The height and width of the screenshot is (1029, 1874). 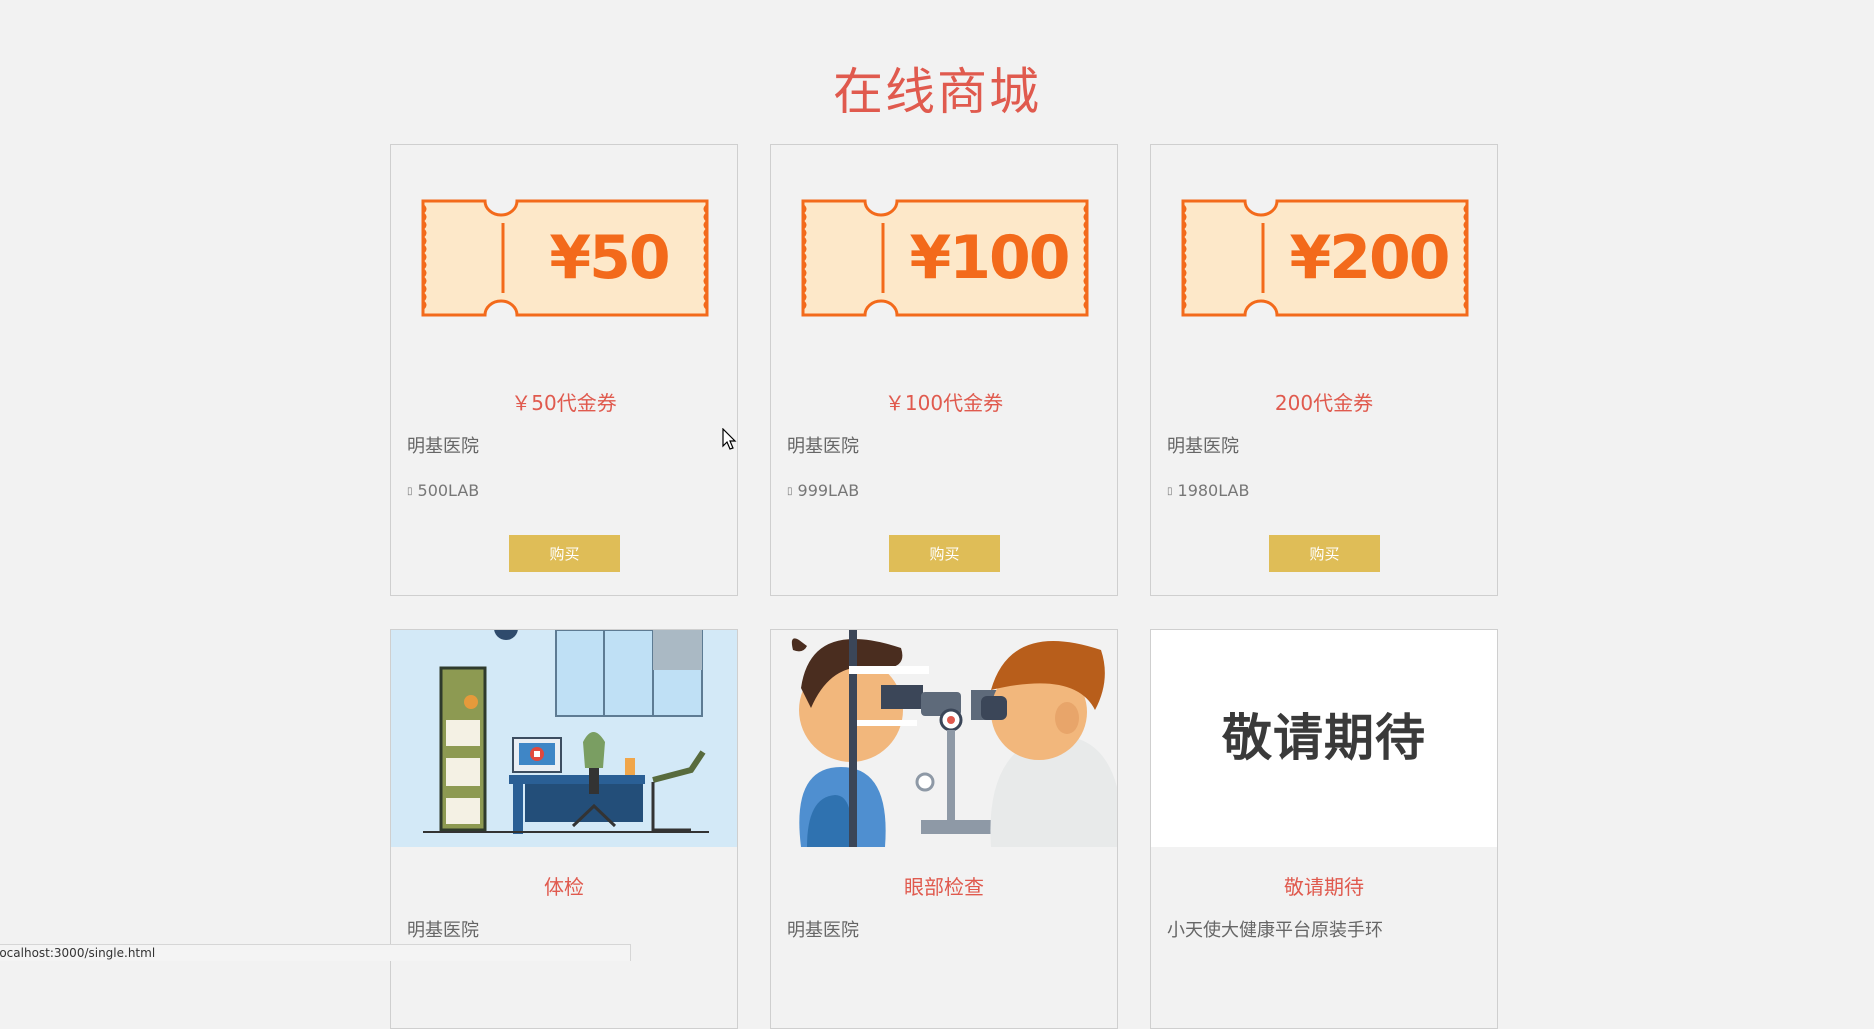 I want to click on product-card-checkup: 体检 明基医院, so click(x=564, y=829).